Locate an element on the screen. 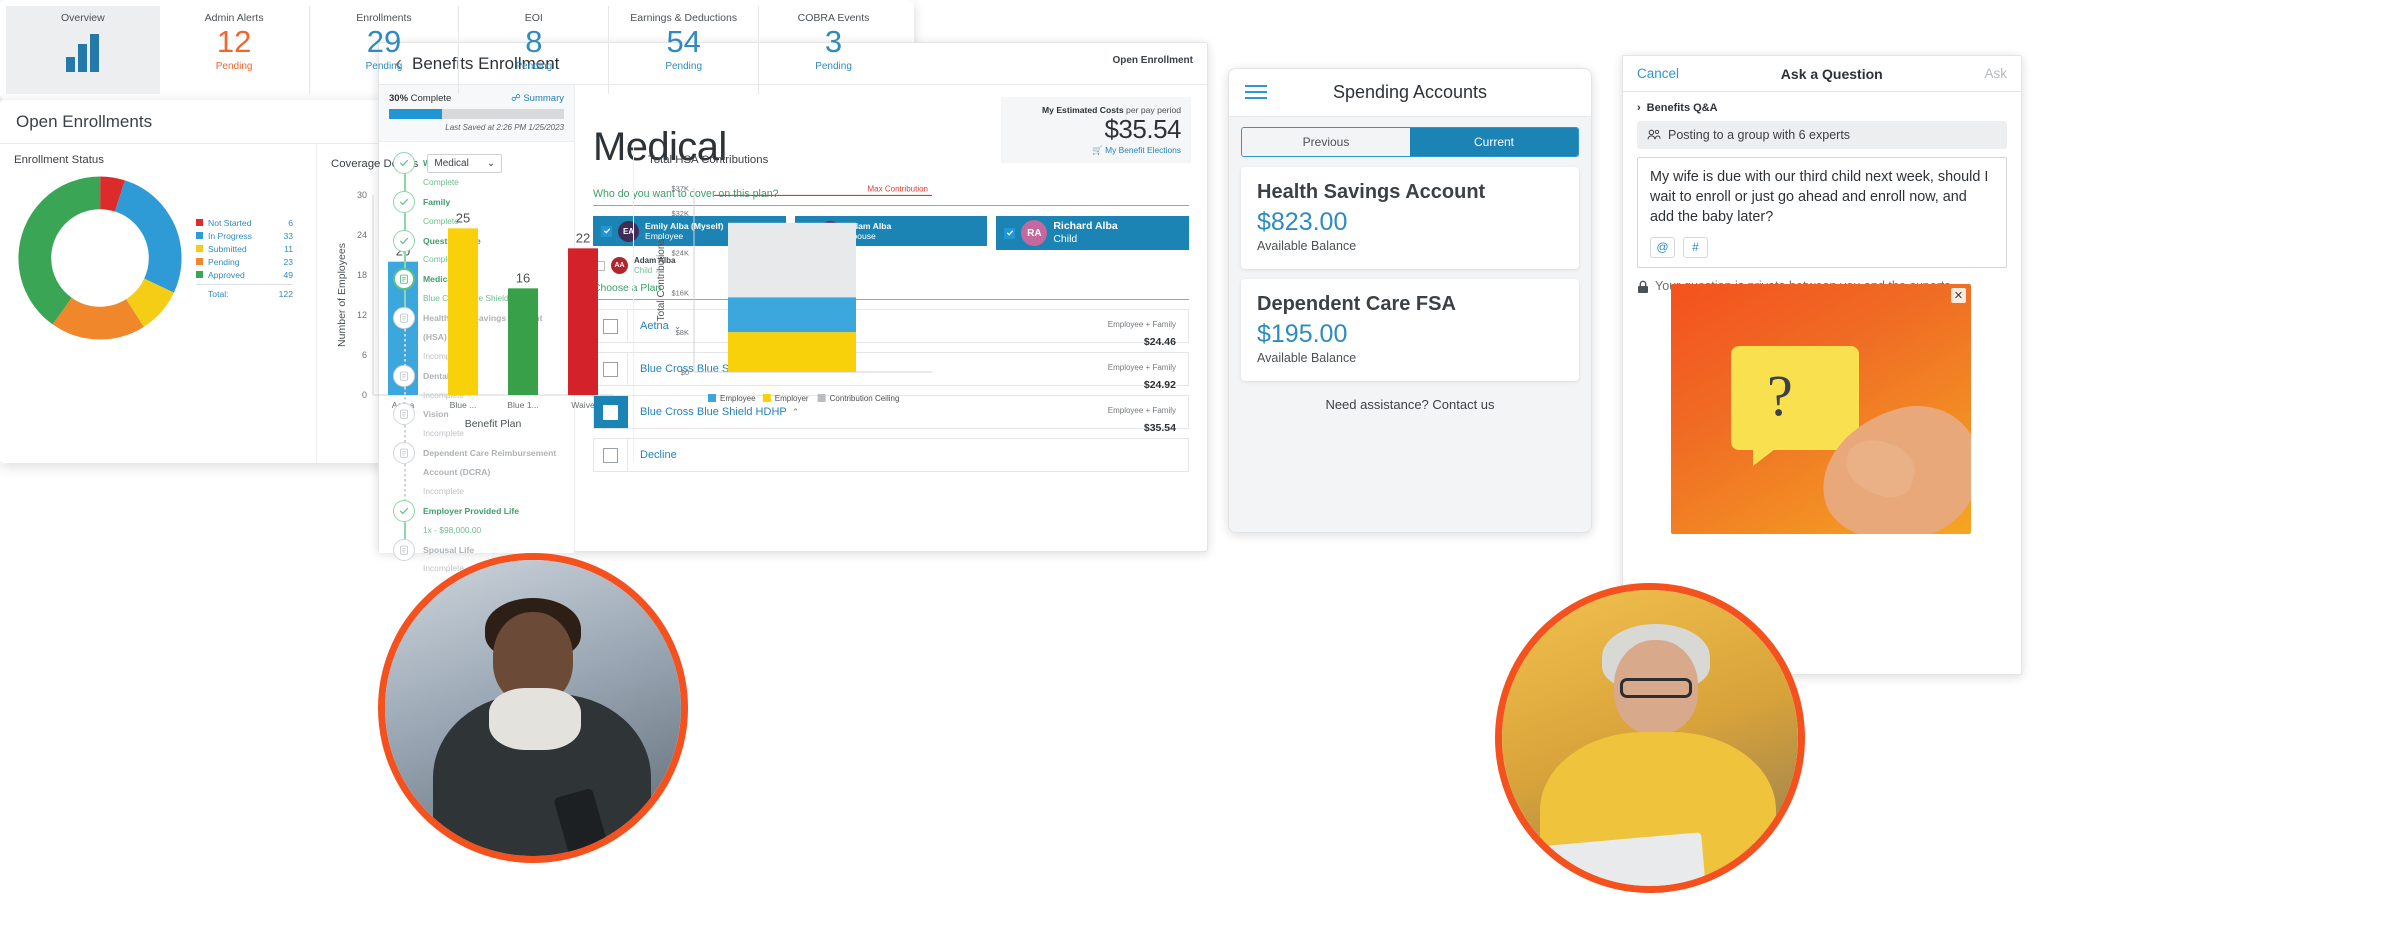 This screenshot has width=2400, height=935. period-toggle: Previous Current is located at coordinates (1410, 142).